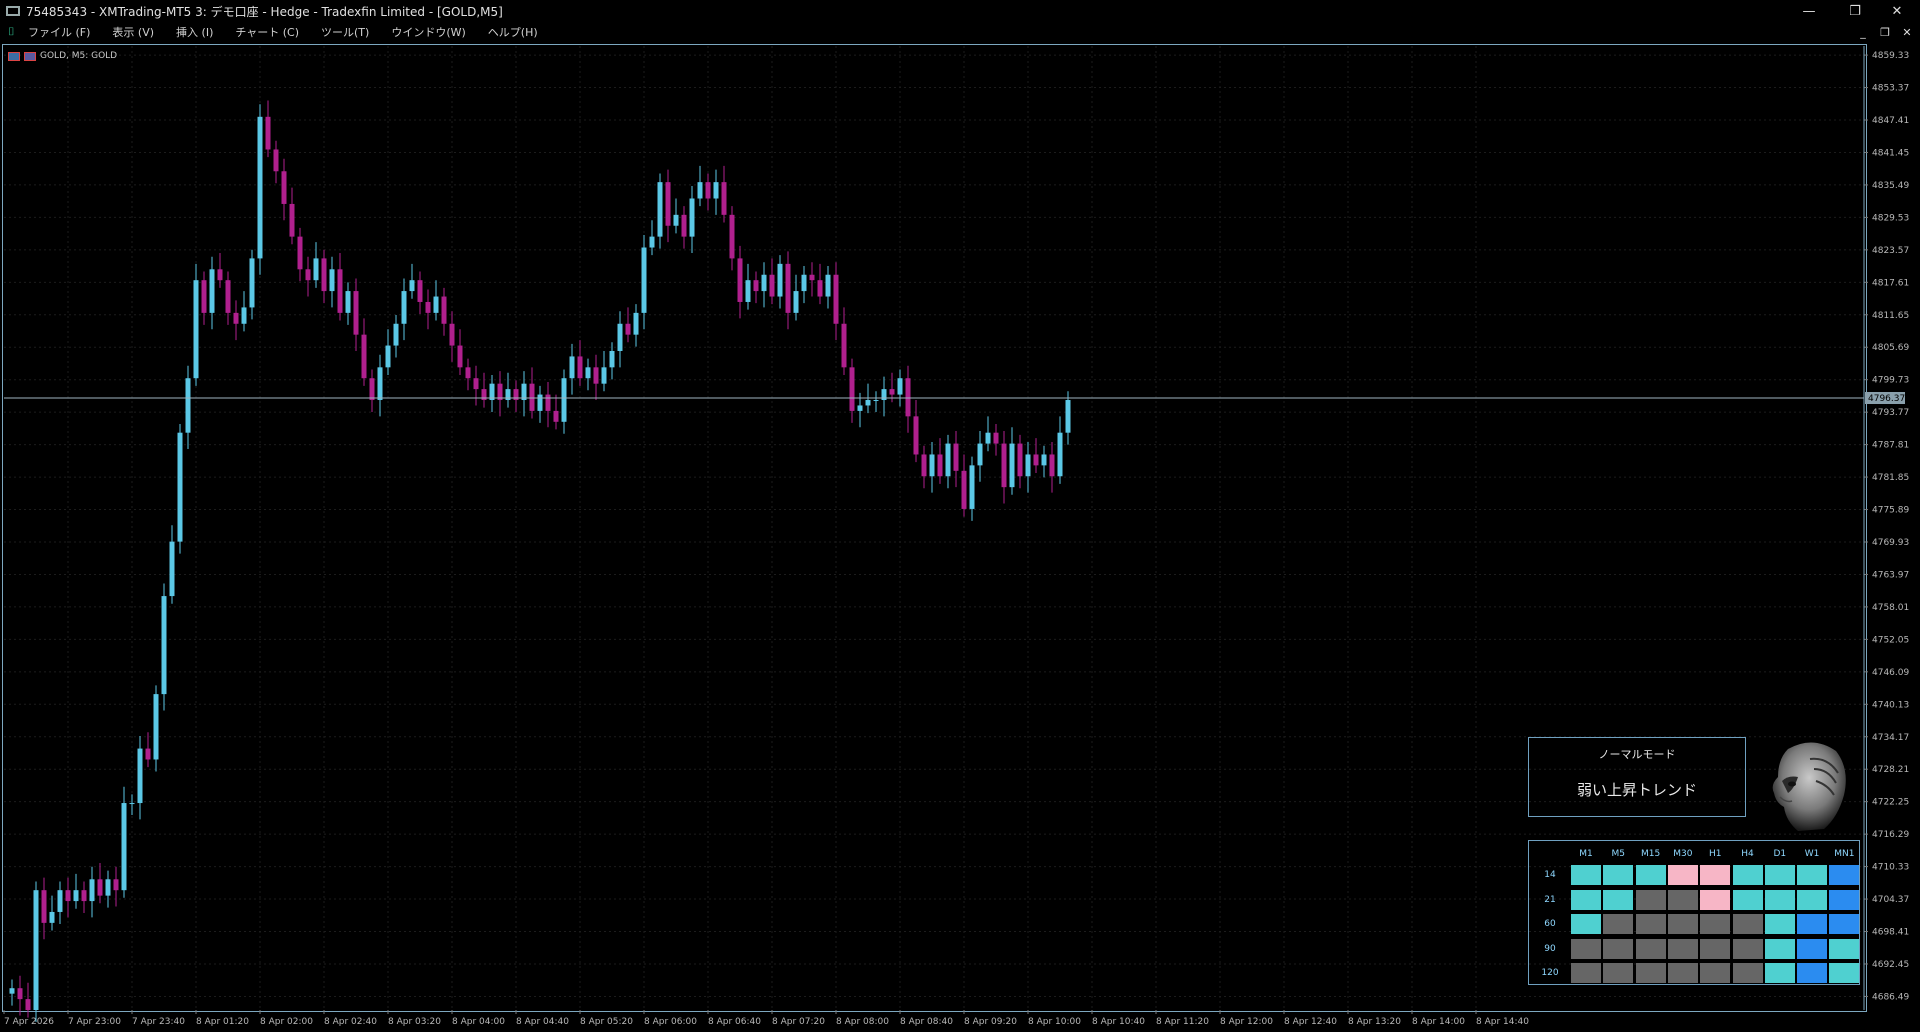 The width and height of the screenshot is (1920, 1032). What do you see at coordinates (345, 32) in the screenshot?
I see `menu-tools: ツール(T)` at bounding box center [345, 32].